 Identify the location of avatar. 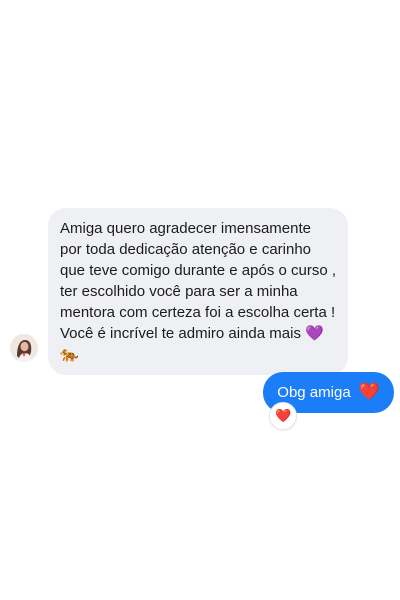
(24, 348).